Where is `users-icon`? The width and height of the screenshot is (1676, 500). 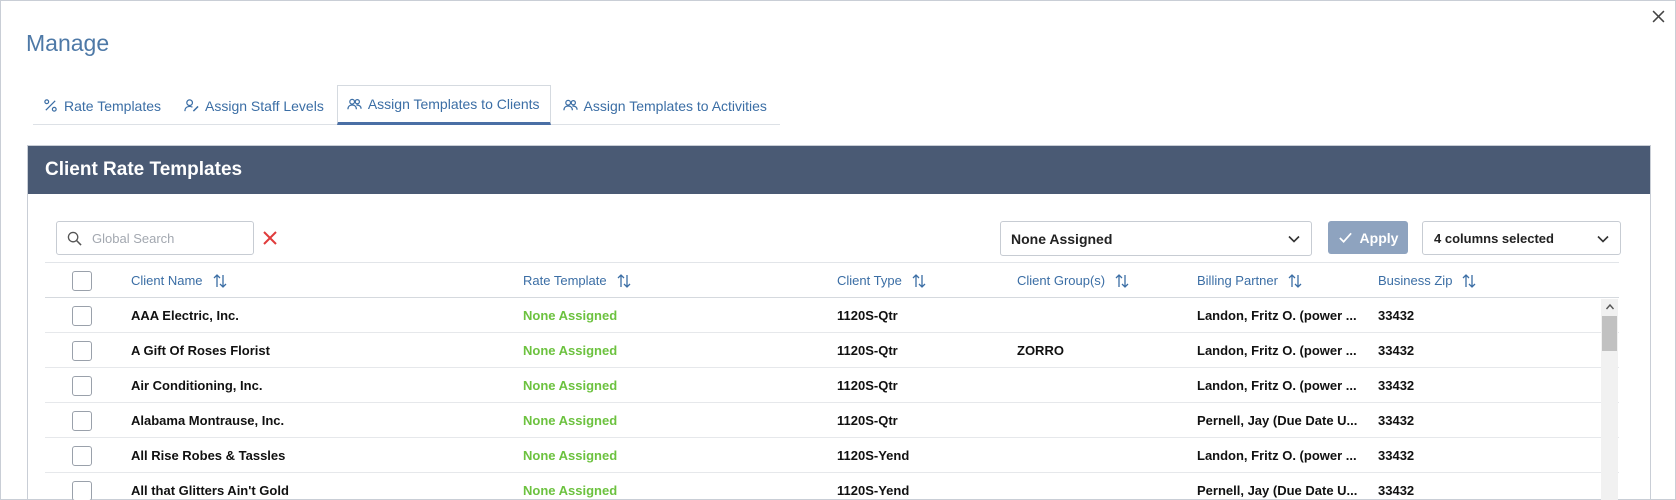 users-icon is located at coordinates (354, 103).